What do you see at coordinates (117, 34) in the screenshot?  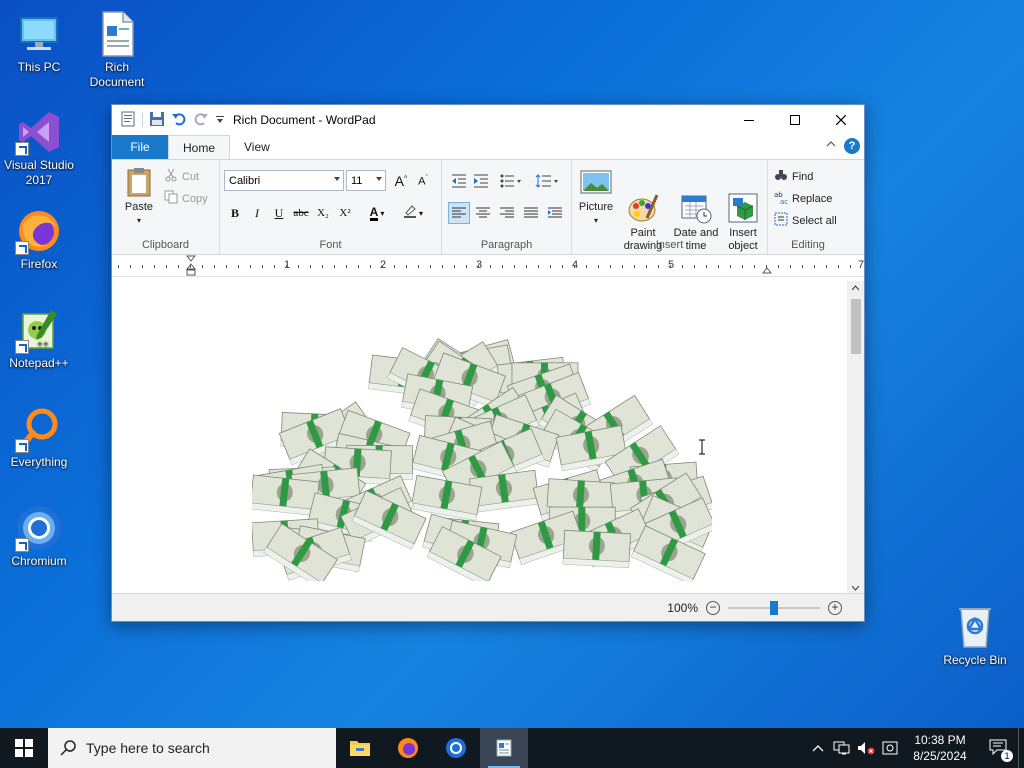 I see `document-icon` at bounding box center [117, 34].